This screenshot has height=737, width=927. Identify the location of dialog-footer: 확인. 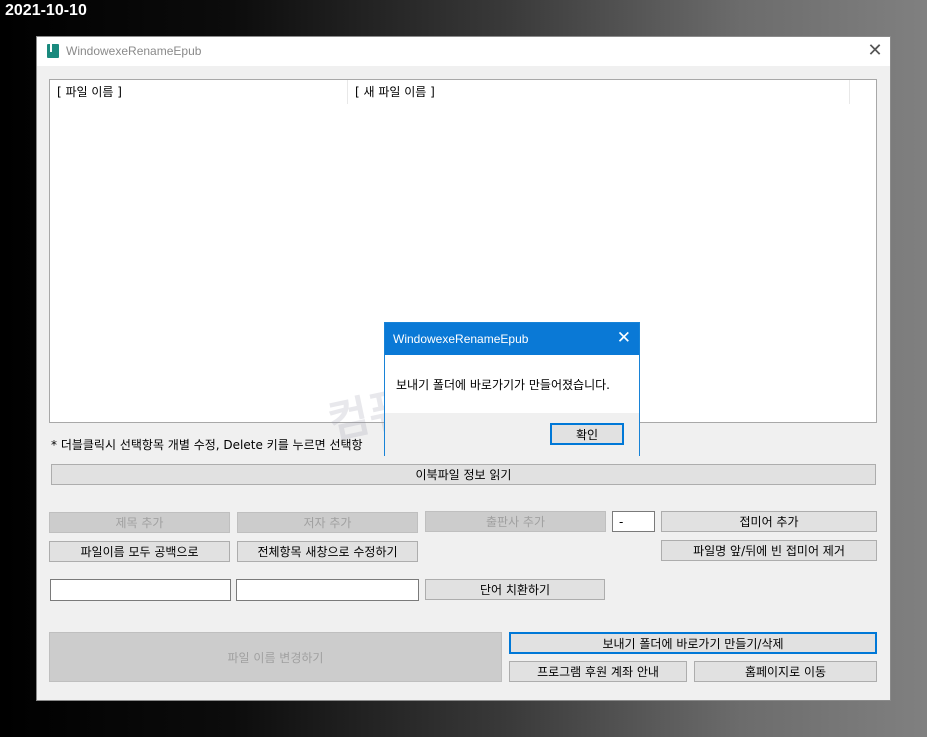
(512, 434).